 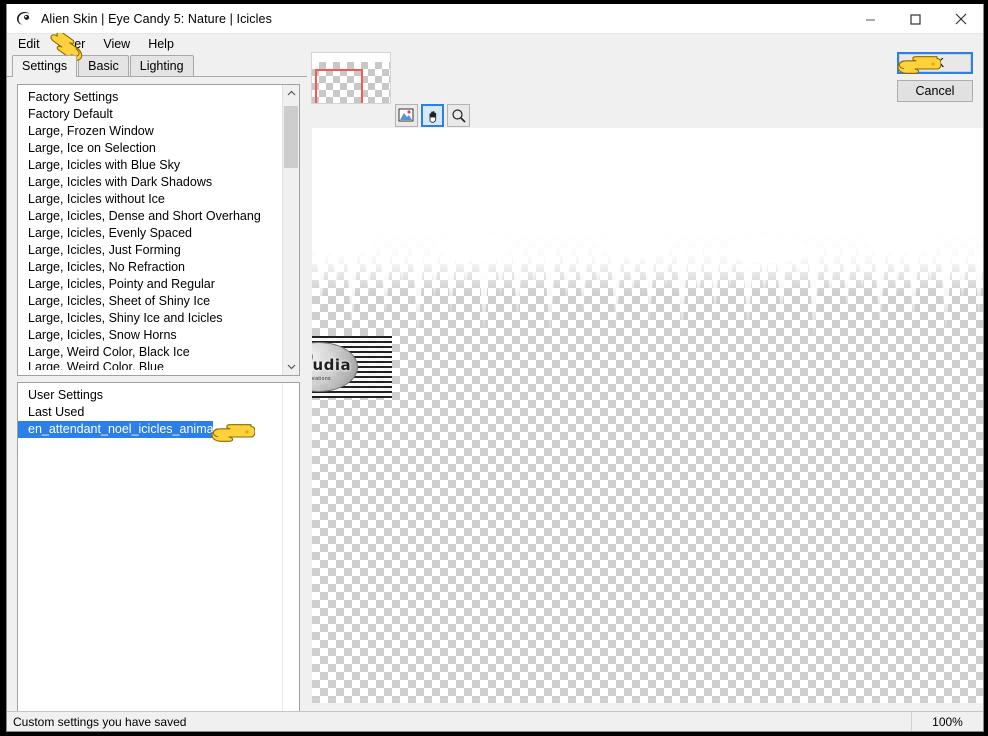 I want to click on ok-button-focus-ring: OK, so click(x=935, y=63).